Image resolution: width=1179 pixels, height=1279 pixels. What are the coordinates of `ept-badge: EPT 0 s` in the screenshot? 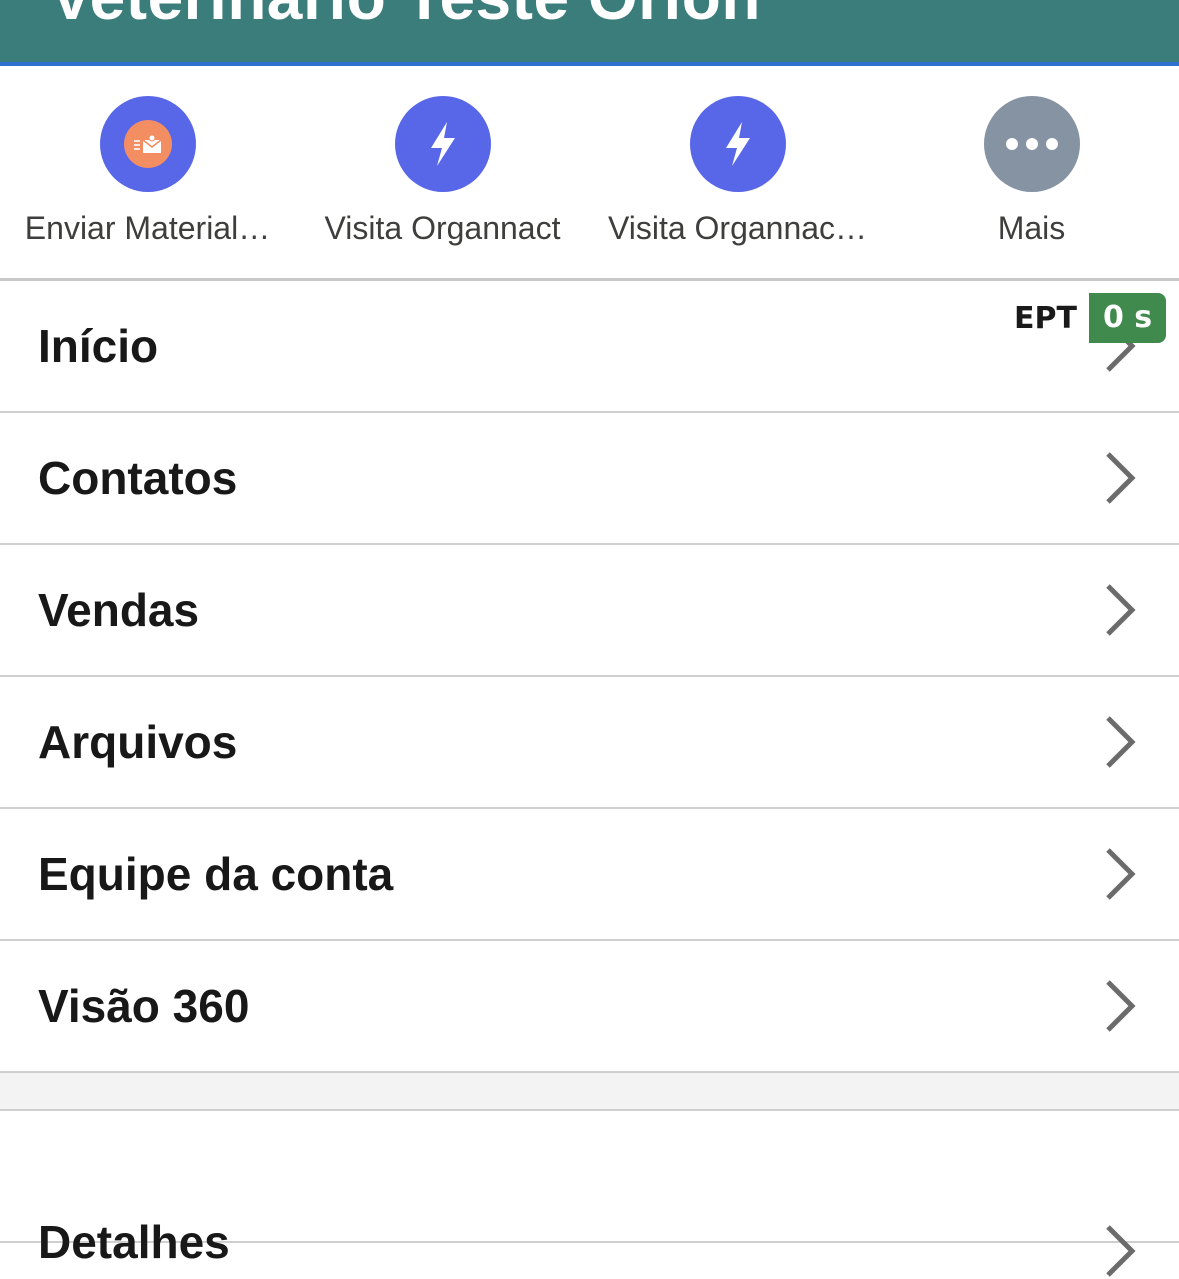 It's located at (1089, 318).